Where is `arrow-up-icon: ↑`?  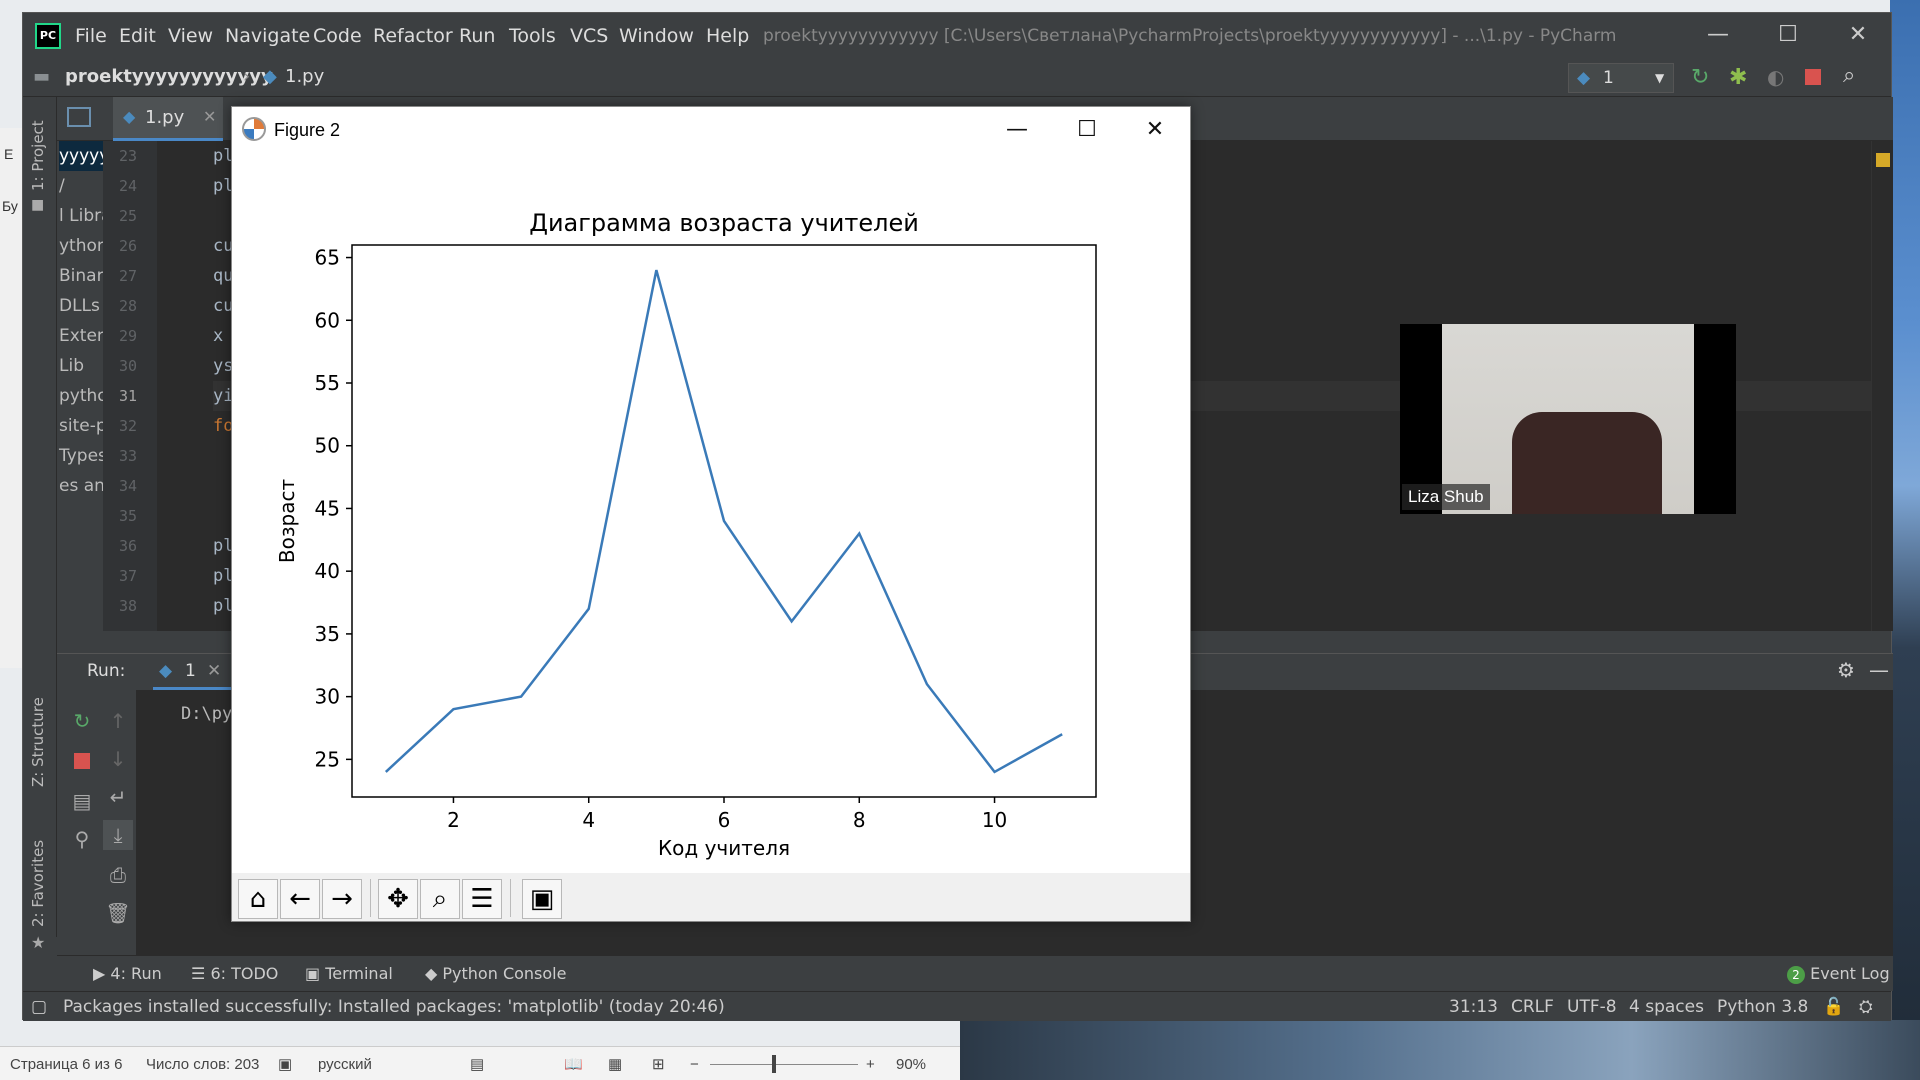 arrow-up-icon: ↑ is located at coordinates (118, 721).